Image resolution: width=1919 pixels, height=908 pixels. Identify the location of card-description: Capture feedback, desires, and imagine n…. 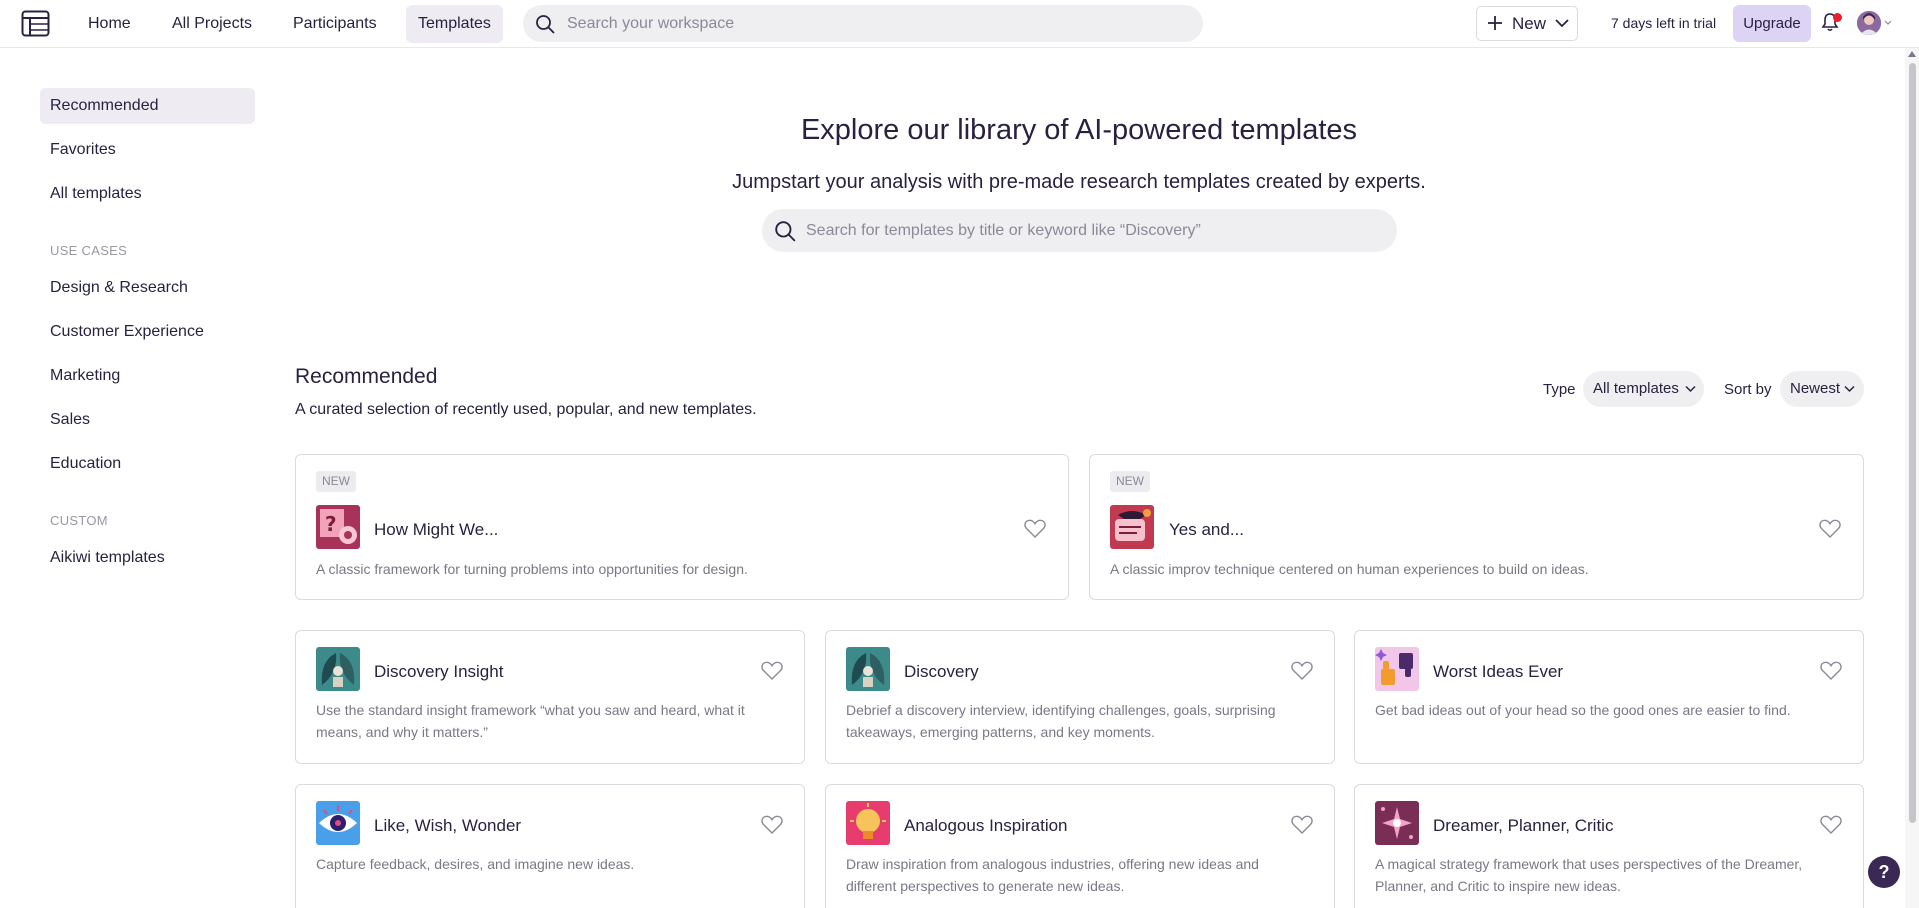
(475, 864).